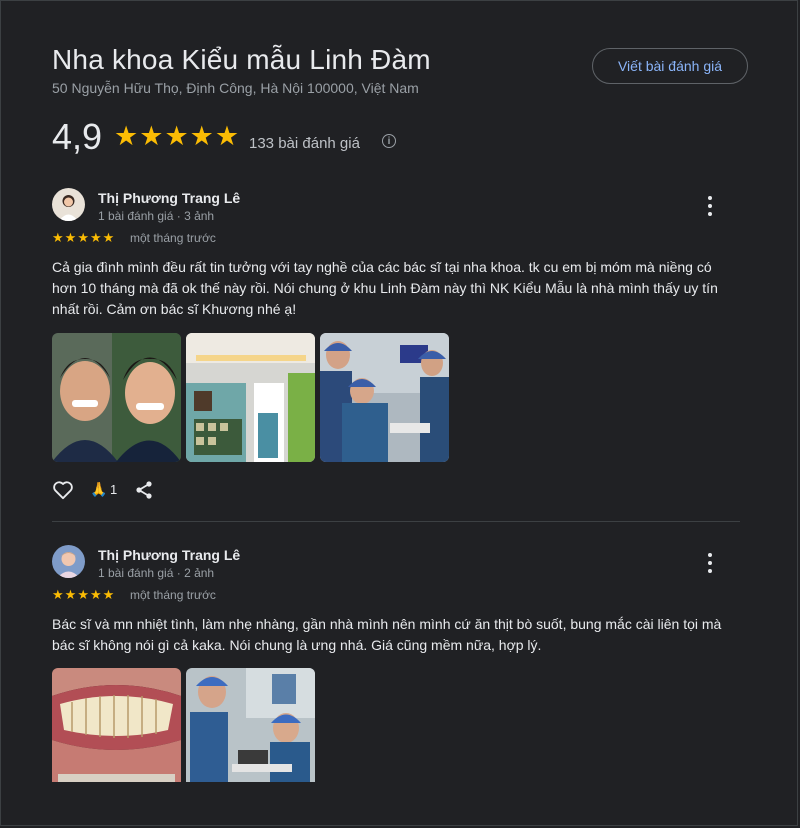 This screenshot has height=828, width=800. Describe the element at coordinates (389, 141) in the screenshot. I see `info-icon: i` at that location.